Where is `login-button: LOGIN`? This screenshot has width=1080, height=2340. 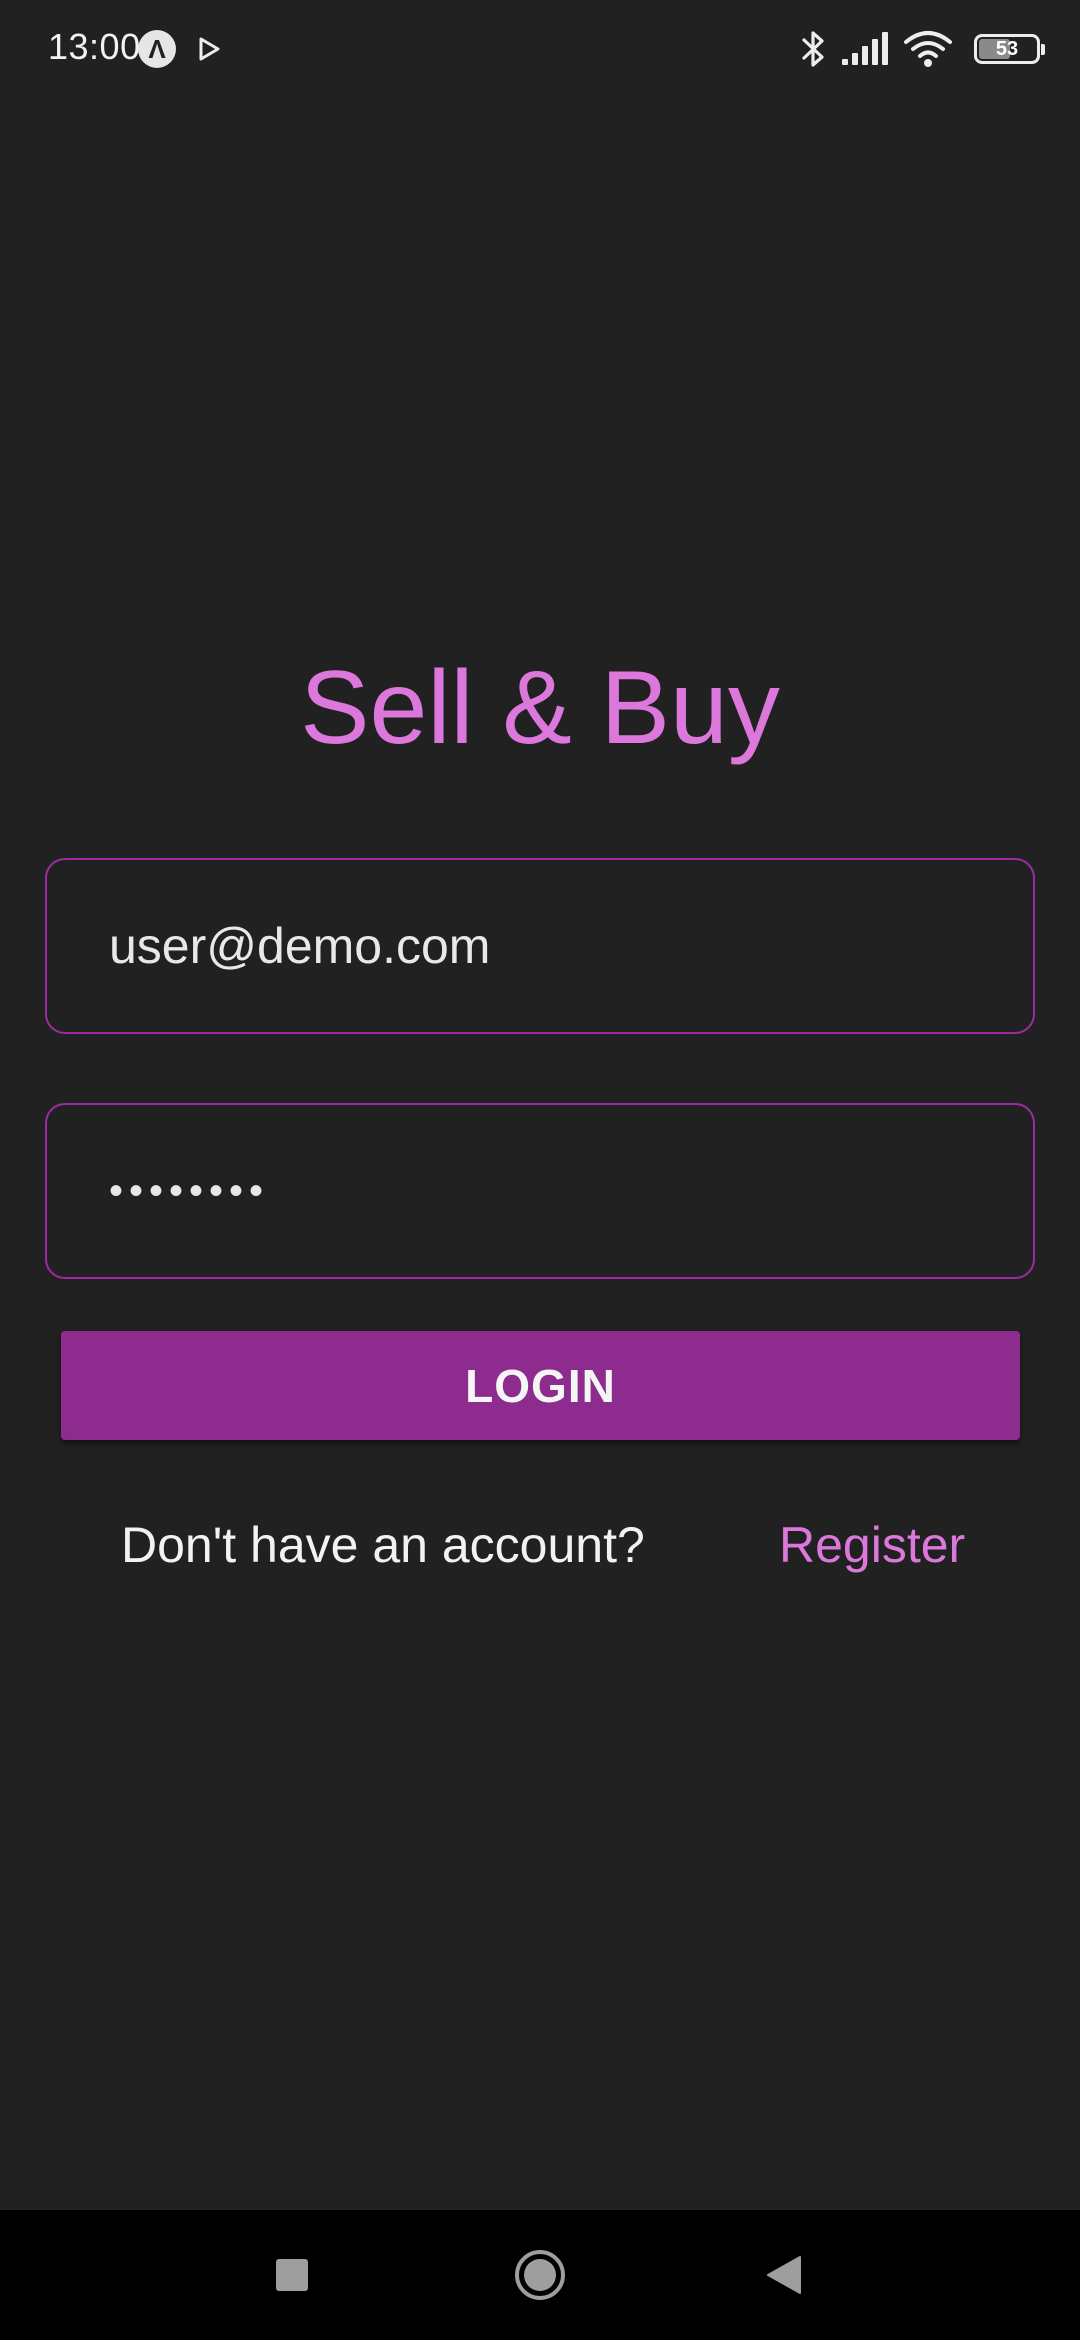
login-button: LOGIN is located at coordinates (540, 1385).